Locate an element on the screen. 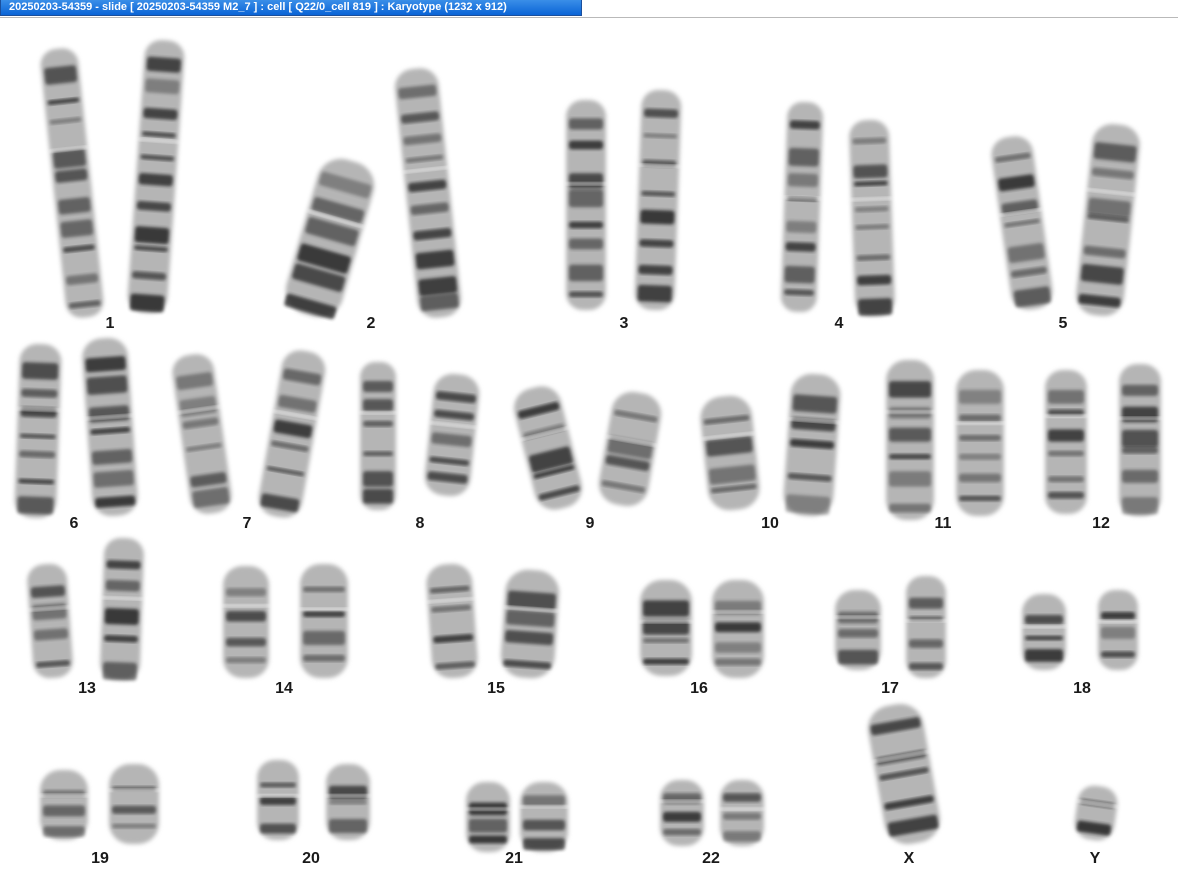 The image size is (1178, 890). chromosome-label-1: 1 is located at coordinates (110, 323).